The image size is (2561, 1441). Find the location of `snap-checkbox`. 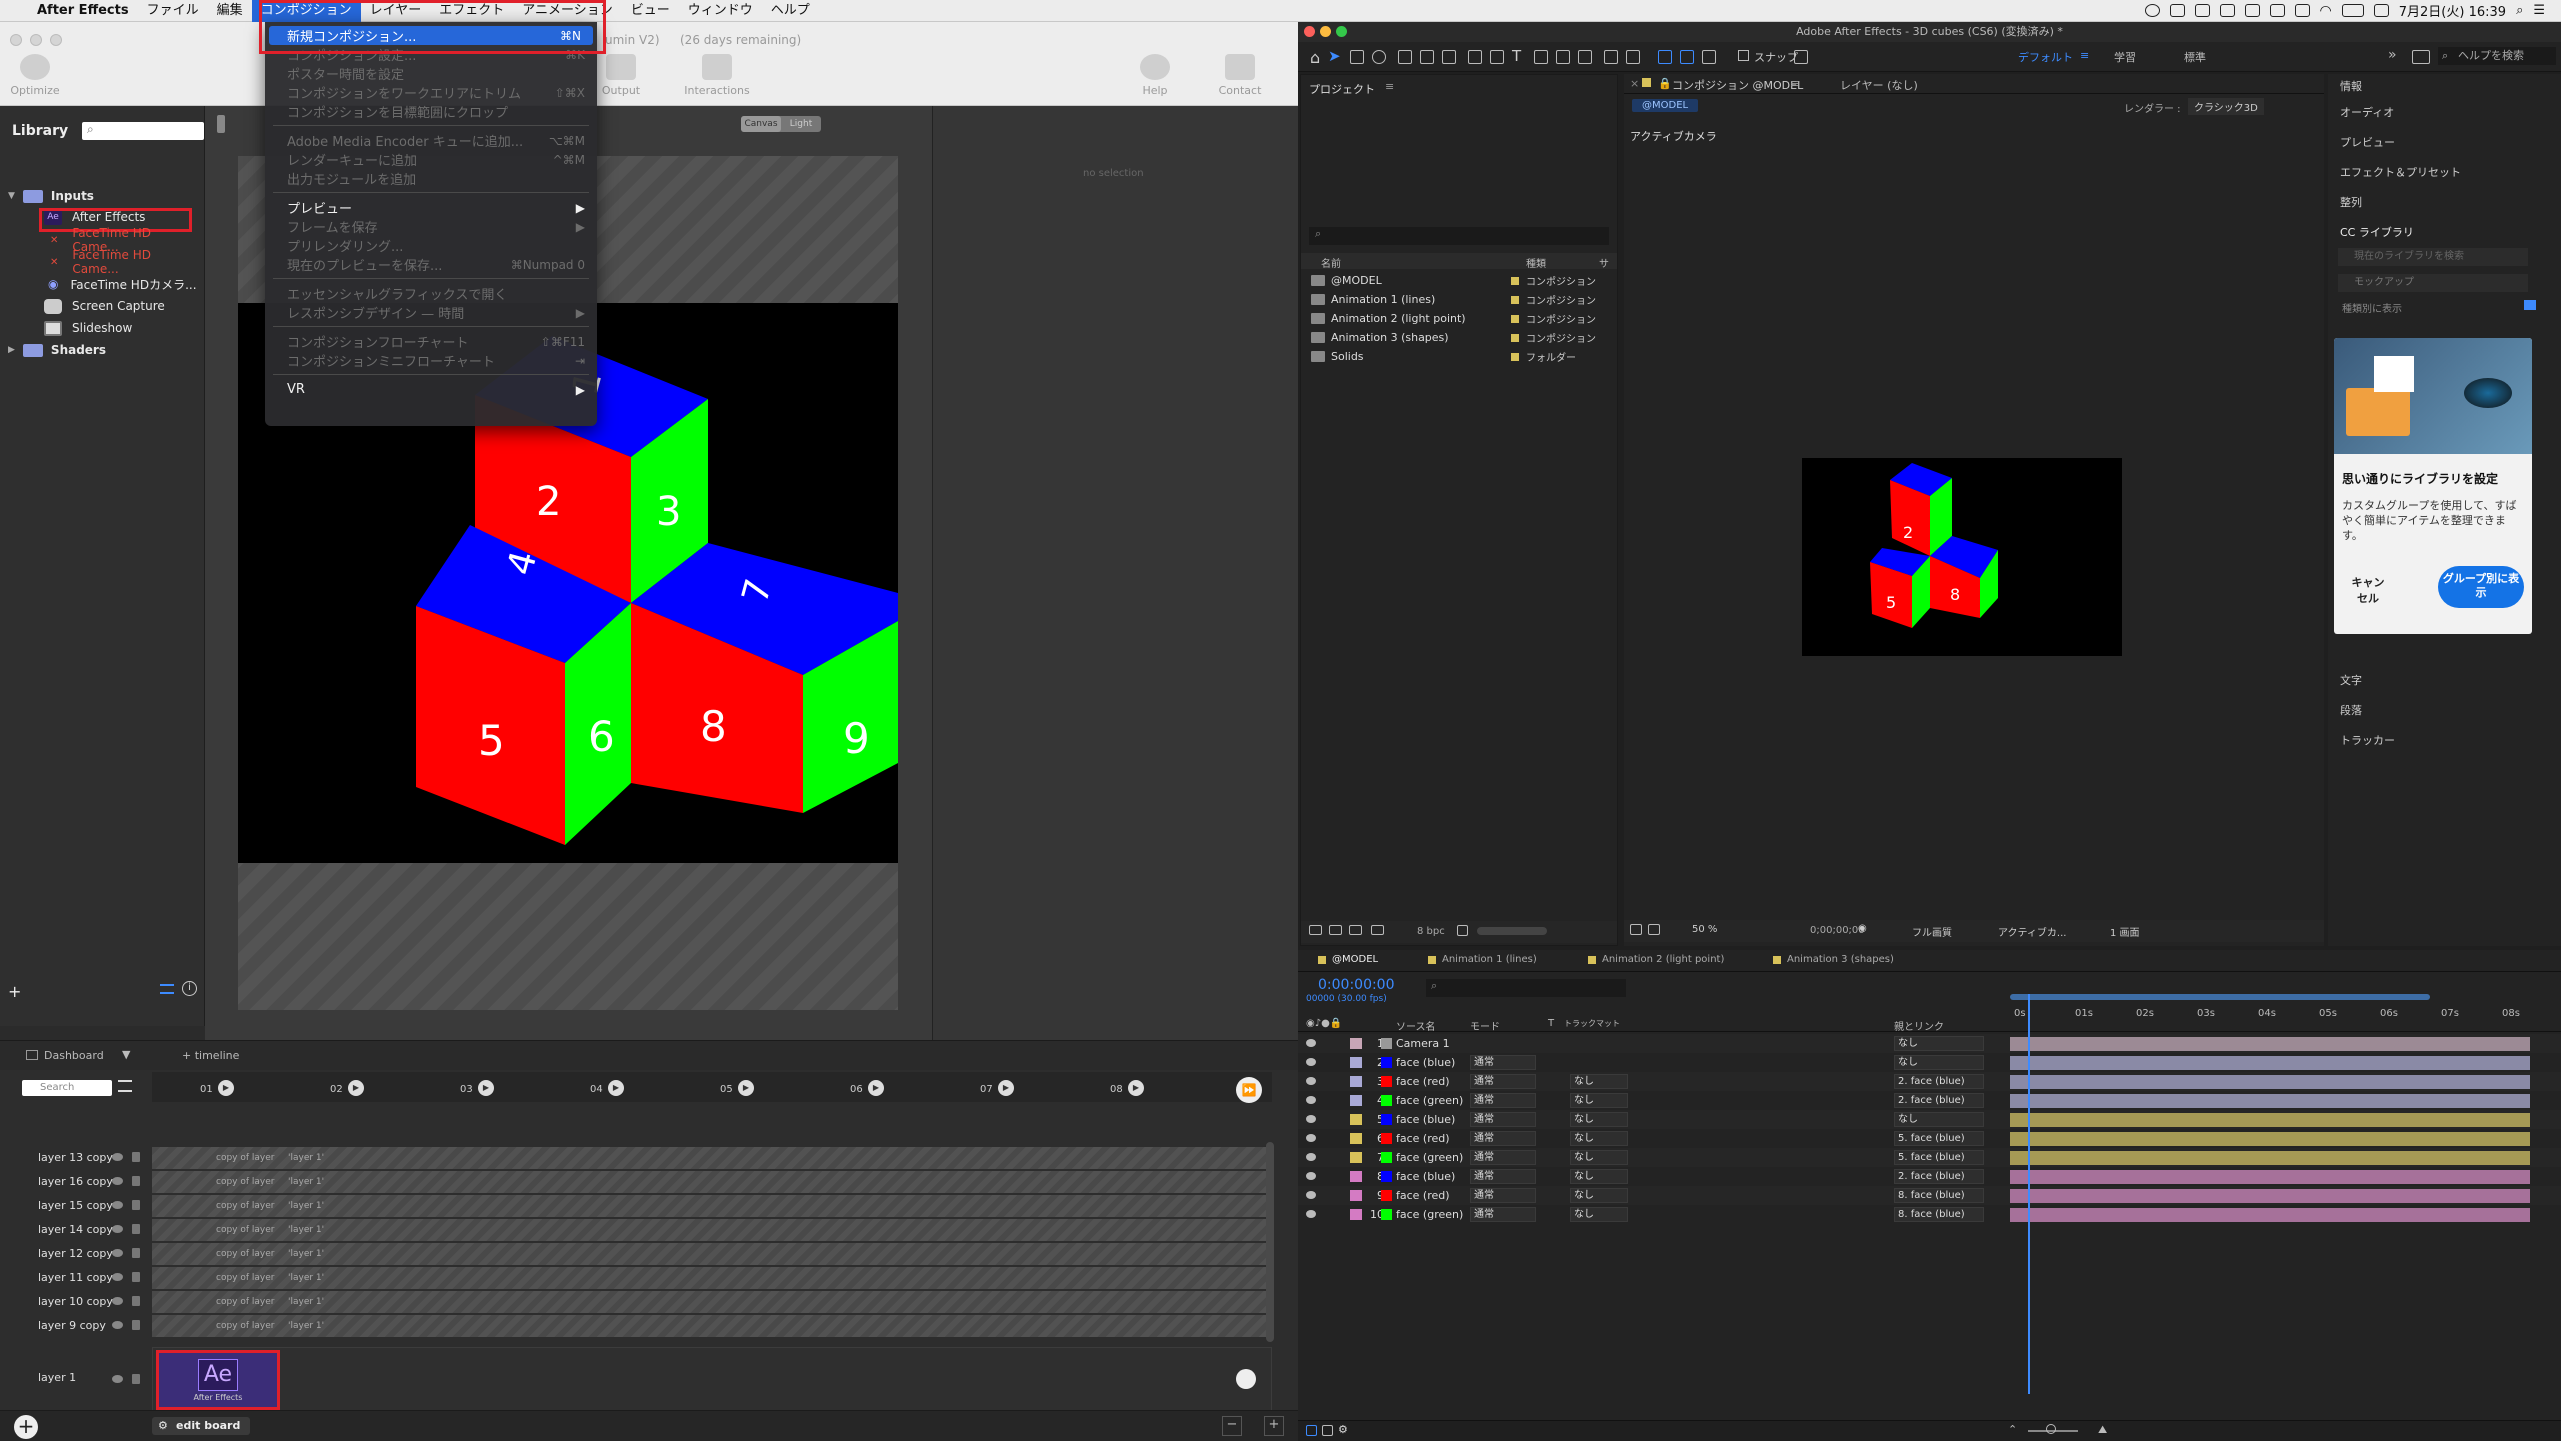

snap-checkbox is located at coordinates (1743, 55).